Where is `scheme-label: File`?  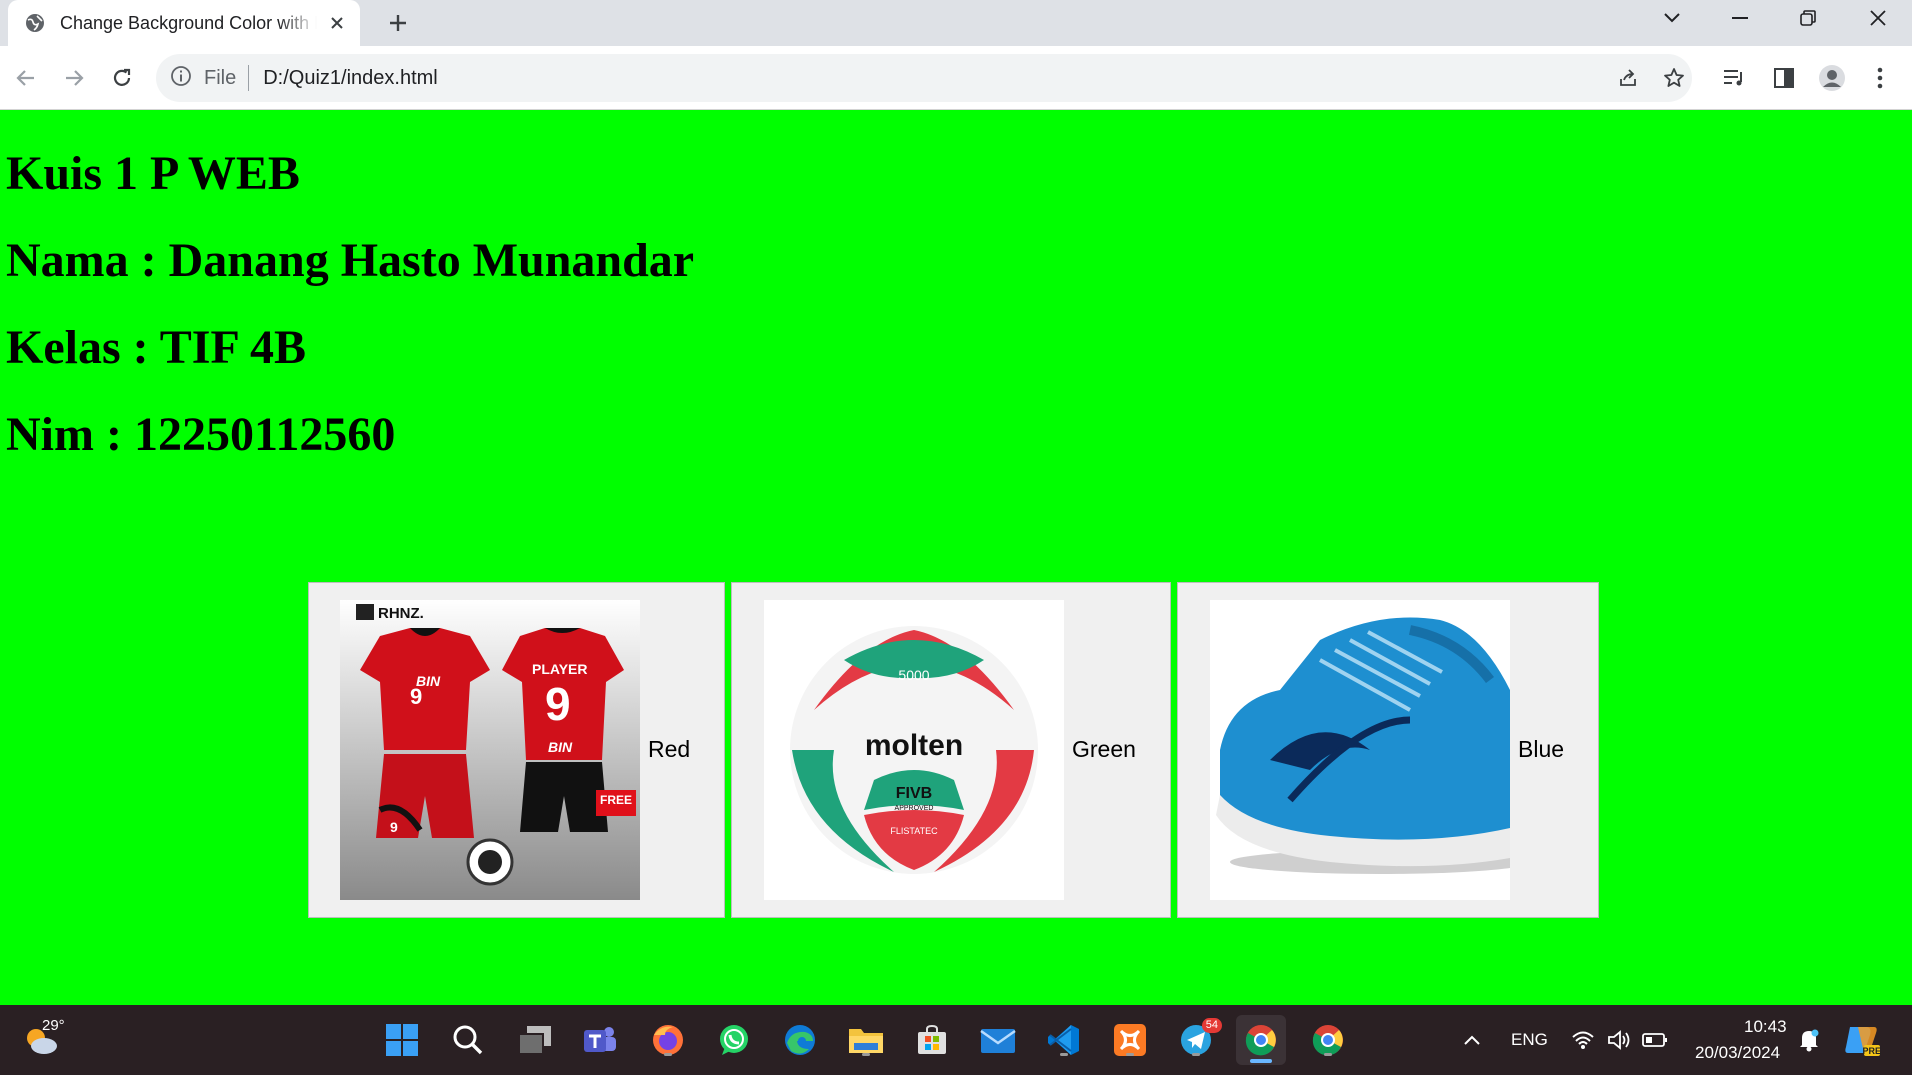
scheme-label: File is located at coordinates (220, 77).